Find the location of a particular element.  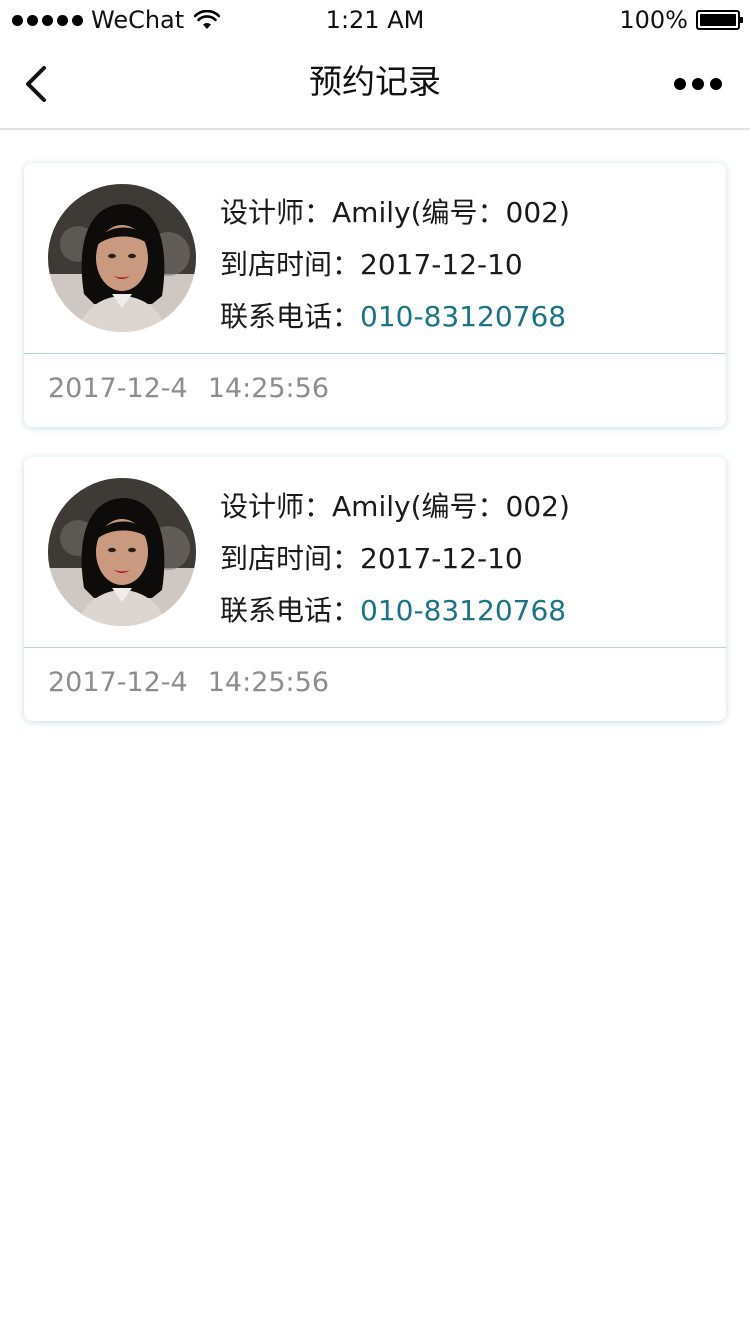

status-bar: WeChat 1:21 AM 100% is located at coordinates (375, 20).